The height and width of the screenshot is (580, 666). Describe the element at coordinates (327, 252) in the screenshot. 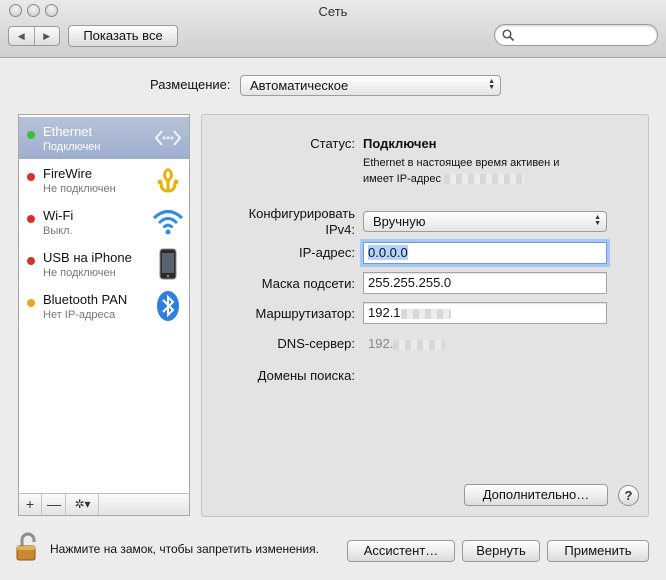

I see `ip-address-label: IP-адрес:` at that location.